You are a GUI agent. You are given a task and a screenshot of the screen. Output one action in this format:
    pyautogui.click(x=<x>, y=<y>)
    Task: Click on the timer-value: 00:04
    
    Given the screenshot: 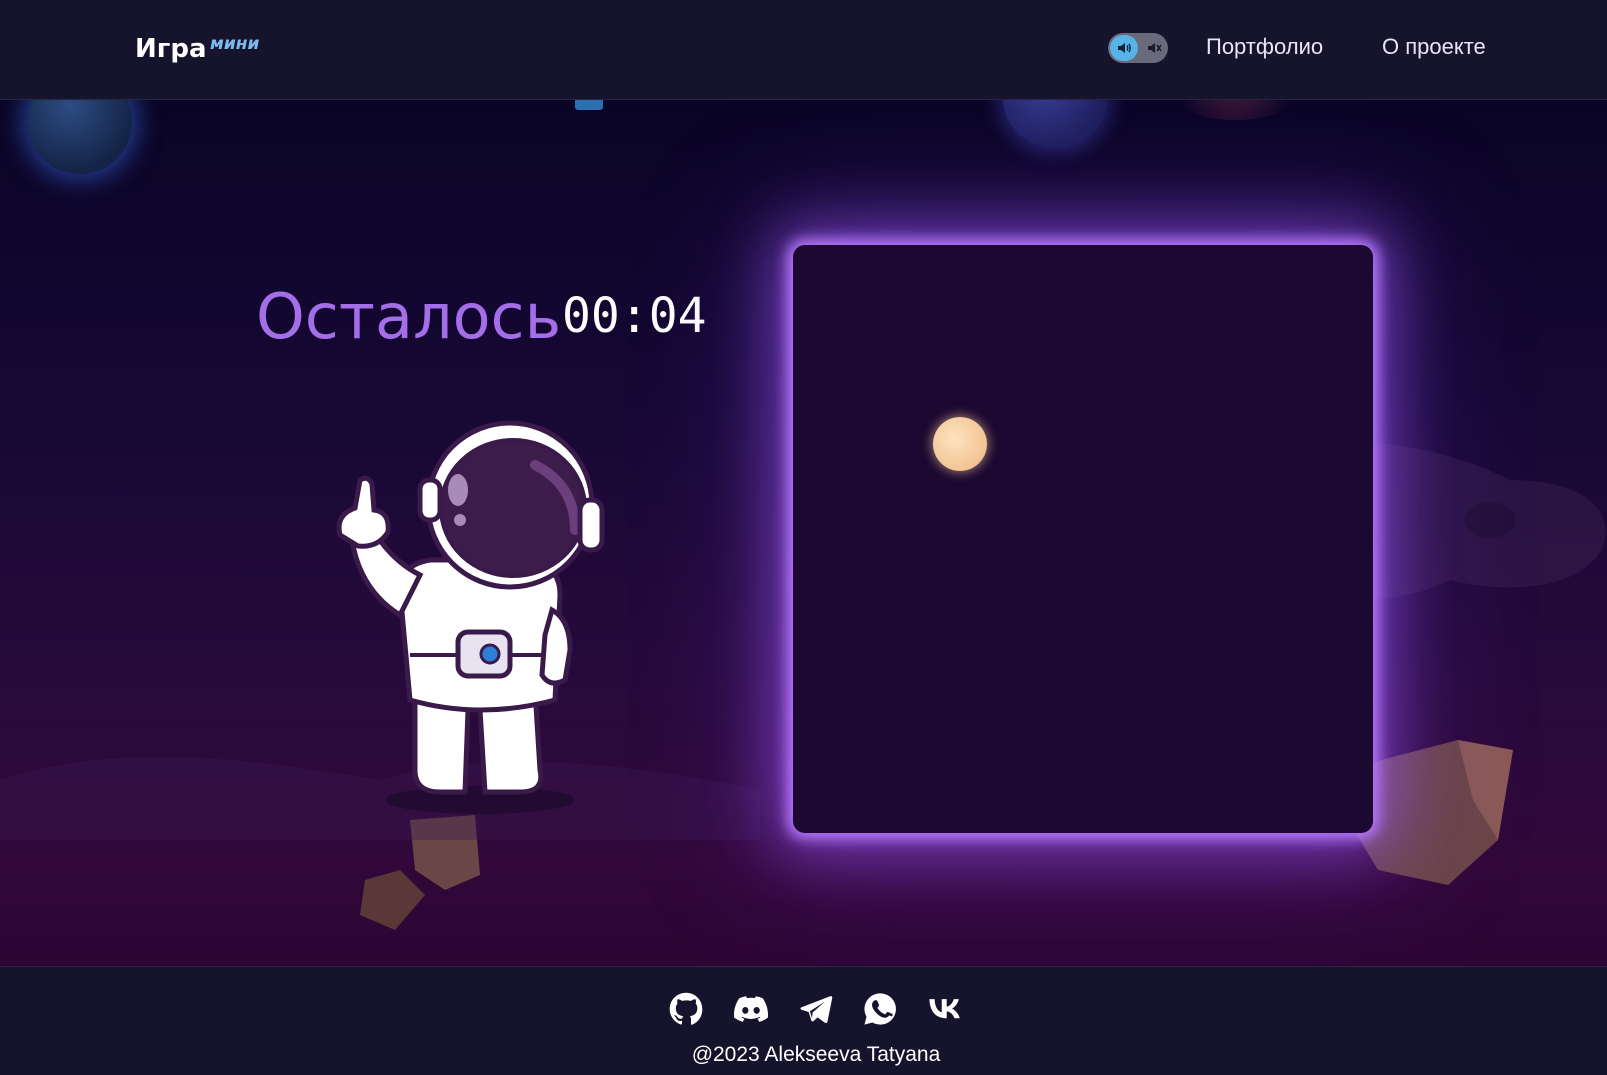 What is the action you would take?
    pyautogui.click(x=634, y=316)
    